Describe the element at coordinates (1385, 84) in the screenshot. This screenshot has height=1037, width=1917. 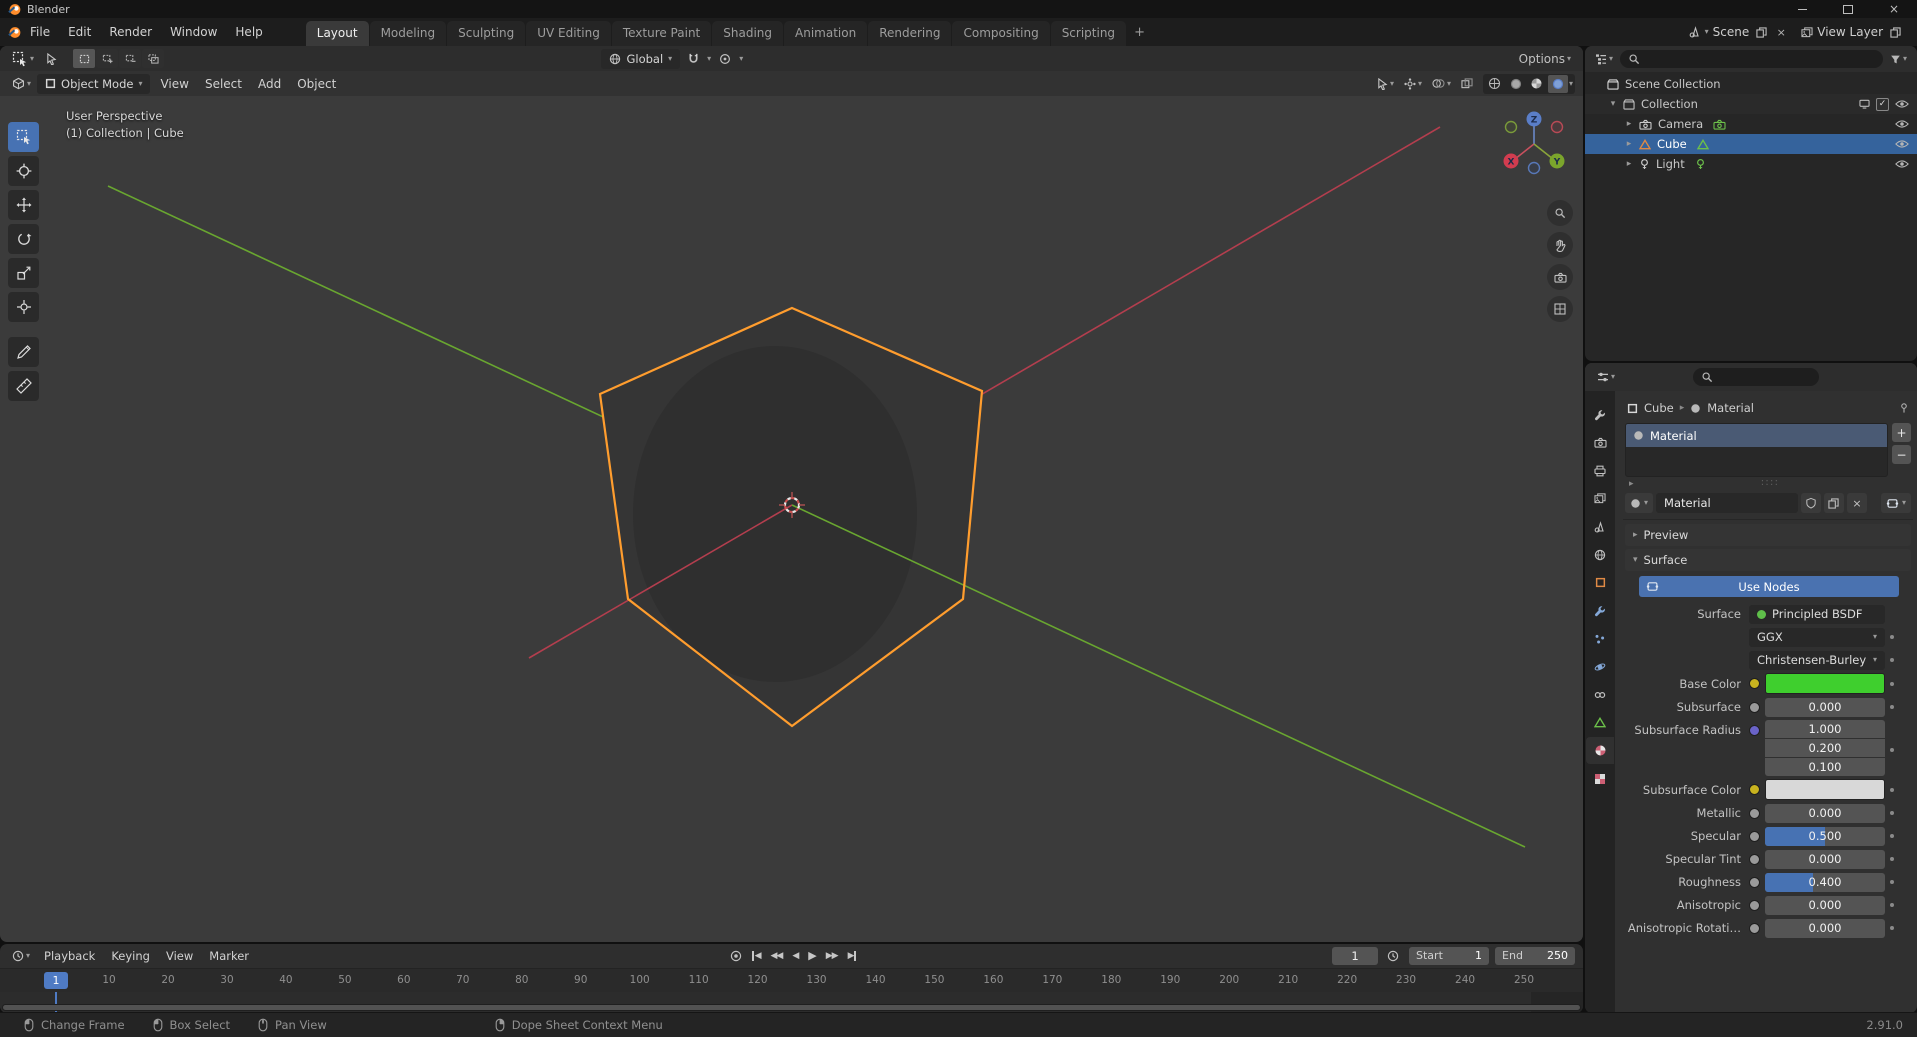
I see `selectability-dropdown: ▾` at that location.